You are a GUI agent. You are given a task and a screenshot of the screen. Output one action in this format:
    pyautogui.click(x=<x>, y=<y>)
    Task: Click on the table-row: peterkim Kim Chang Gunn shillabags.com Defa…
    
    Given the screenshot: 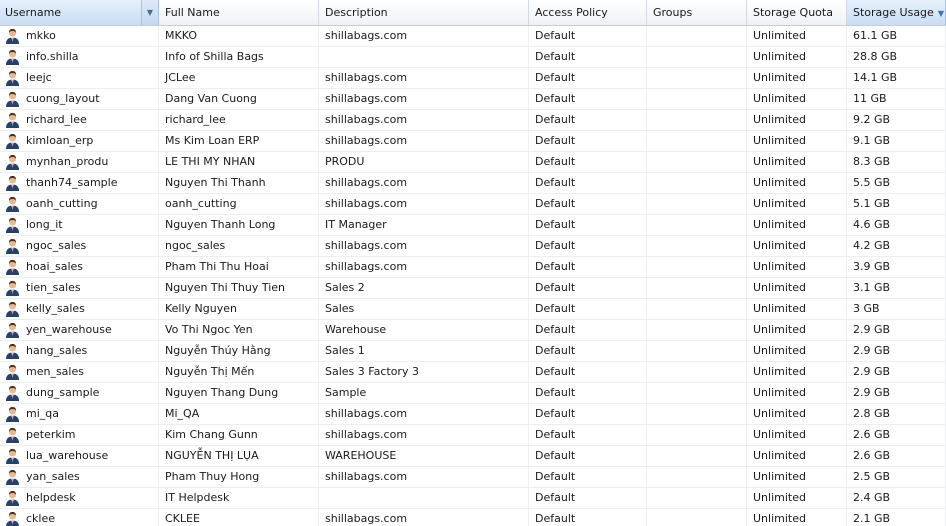 What is the action you would take?
    pyautogui.click(x=473, y=435)
    